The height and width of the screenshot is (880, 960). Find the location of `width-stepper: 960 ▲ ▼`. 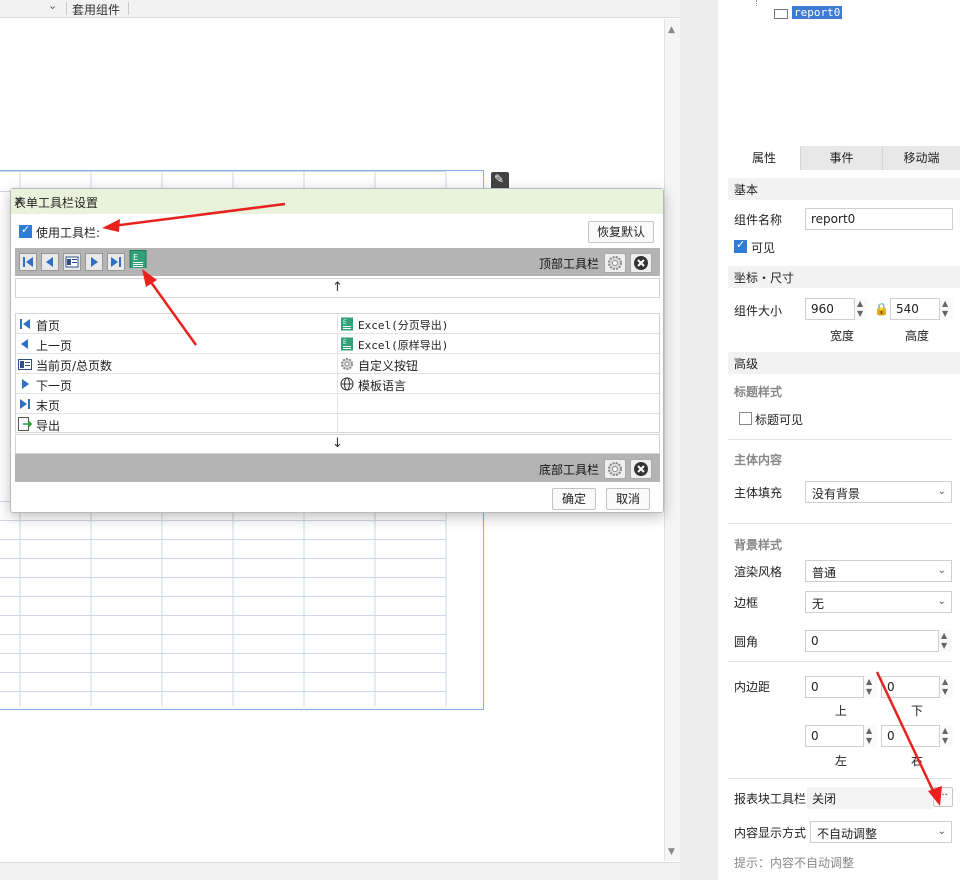

width-stepper: 960 ▲ ▼ is located at coordinates (836, 309).